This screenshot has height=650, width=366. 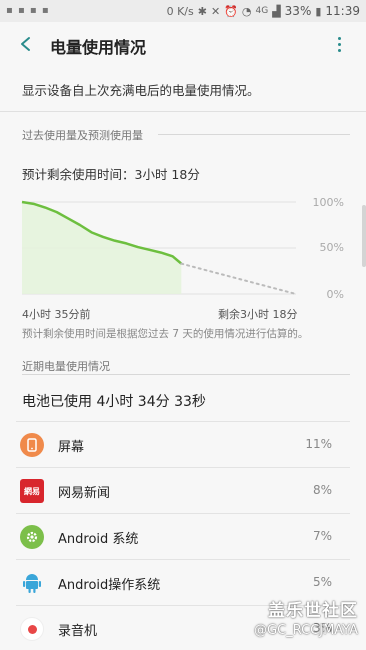 What do you see at coordinates (364, 236) in the screenshot?
I see `scrollbar` at bounding box center [364, 236].